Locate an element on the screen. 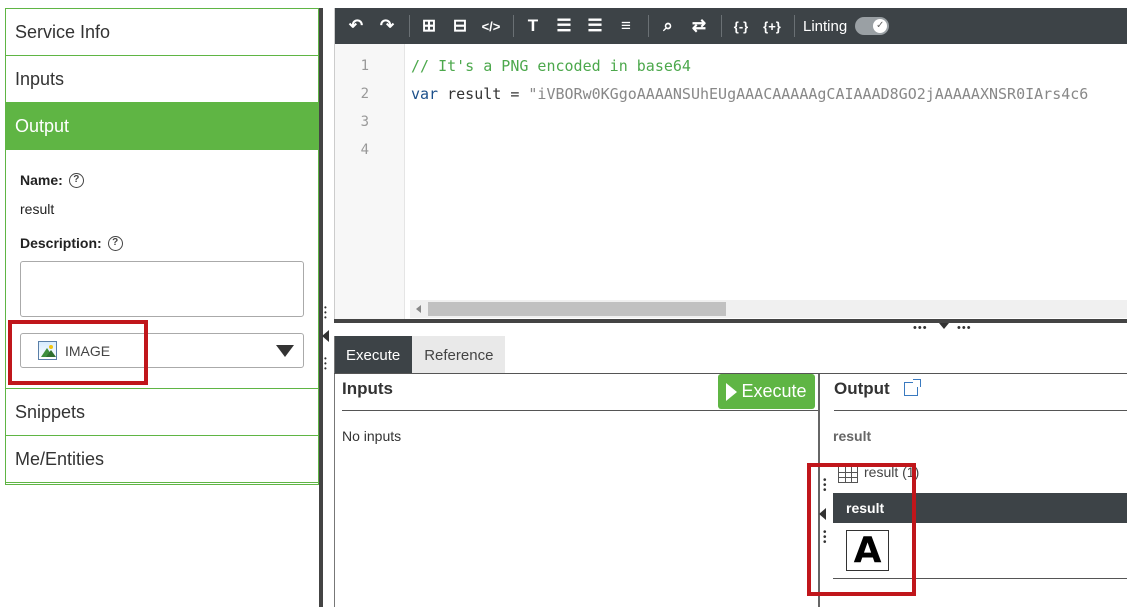  redo-icon: ↷ is located at coordinates (387, 26).